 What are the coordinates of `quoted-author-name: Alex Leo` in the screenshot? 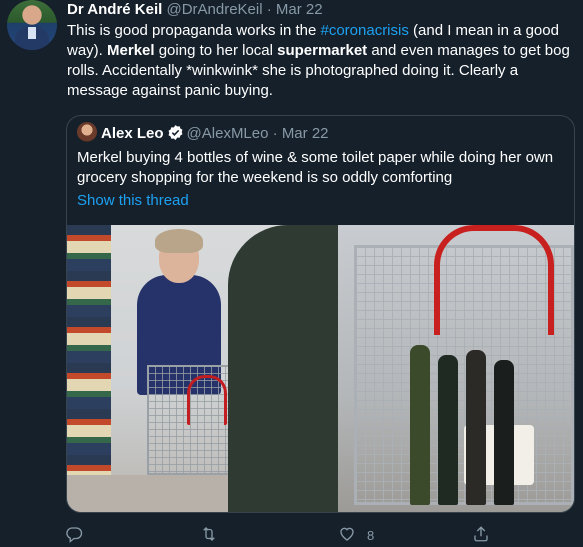 It's located at (132, 133).